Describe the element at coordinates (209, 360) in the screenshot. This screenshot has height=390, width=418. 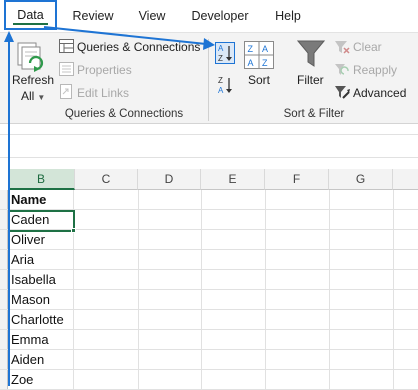
I see `table-row: Aiden` at that location.